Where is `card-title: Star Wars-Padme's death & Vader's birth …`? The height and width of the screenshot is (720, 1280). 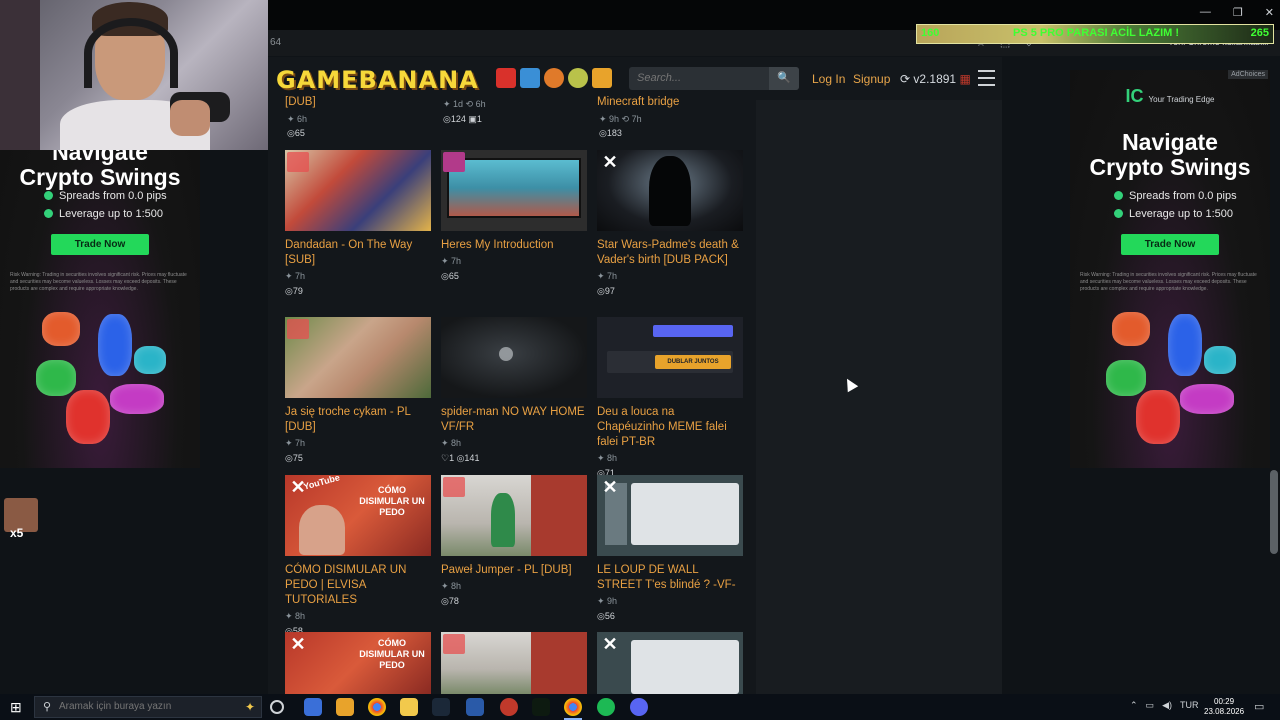
card-title: Star Wars-Padme's death & Vader's birth … is located at coordinates (670, 253).